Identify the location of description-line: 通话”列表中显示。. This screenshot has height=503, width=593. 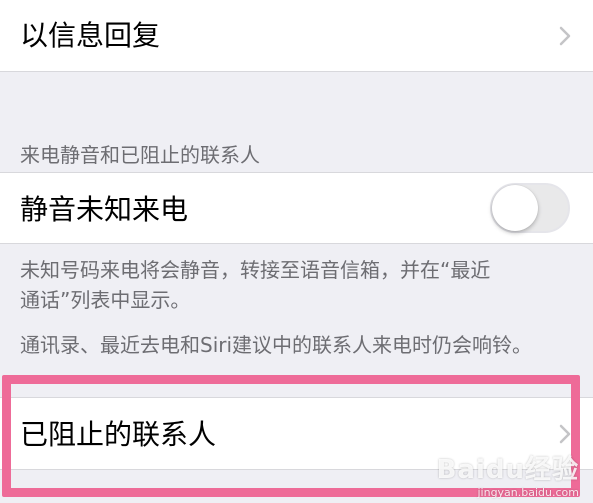
(105, 300).